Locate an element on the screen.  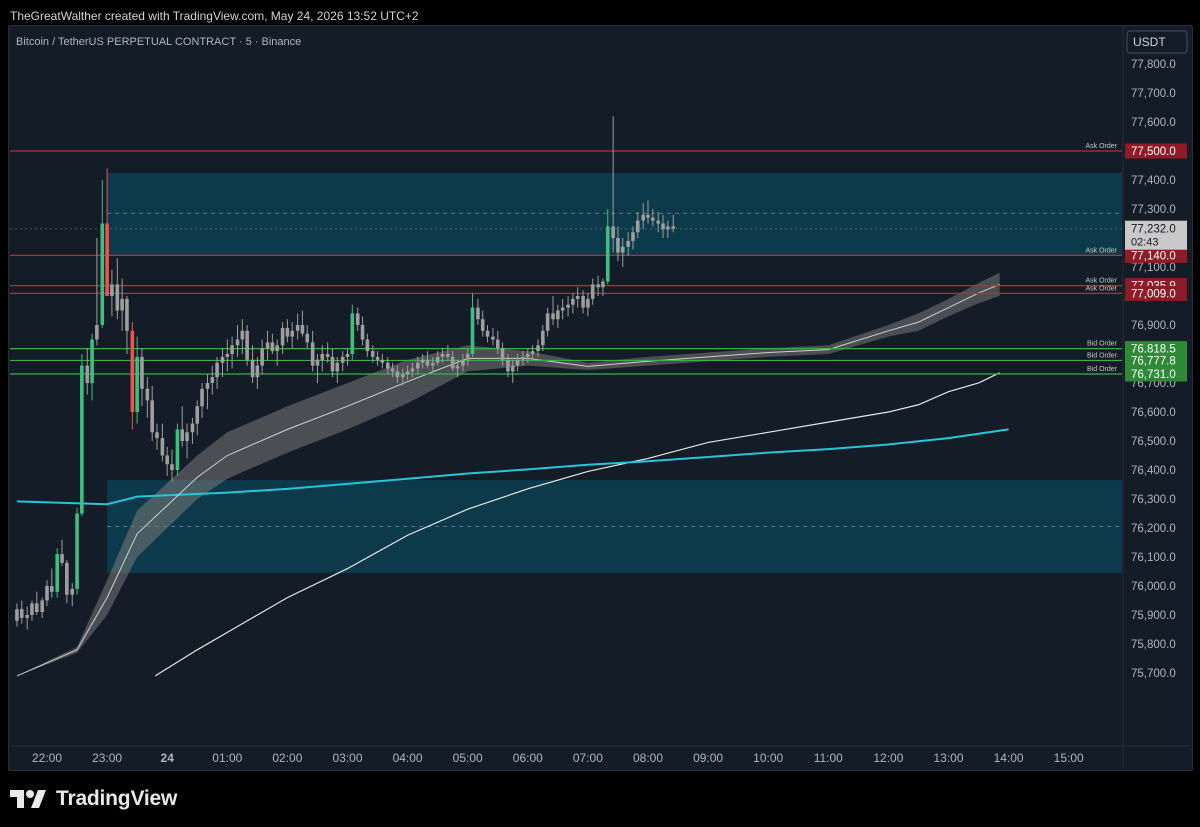
y-tick-label: 76,900.0 is located at coordinates (1153, 326).